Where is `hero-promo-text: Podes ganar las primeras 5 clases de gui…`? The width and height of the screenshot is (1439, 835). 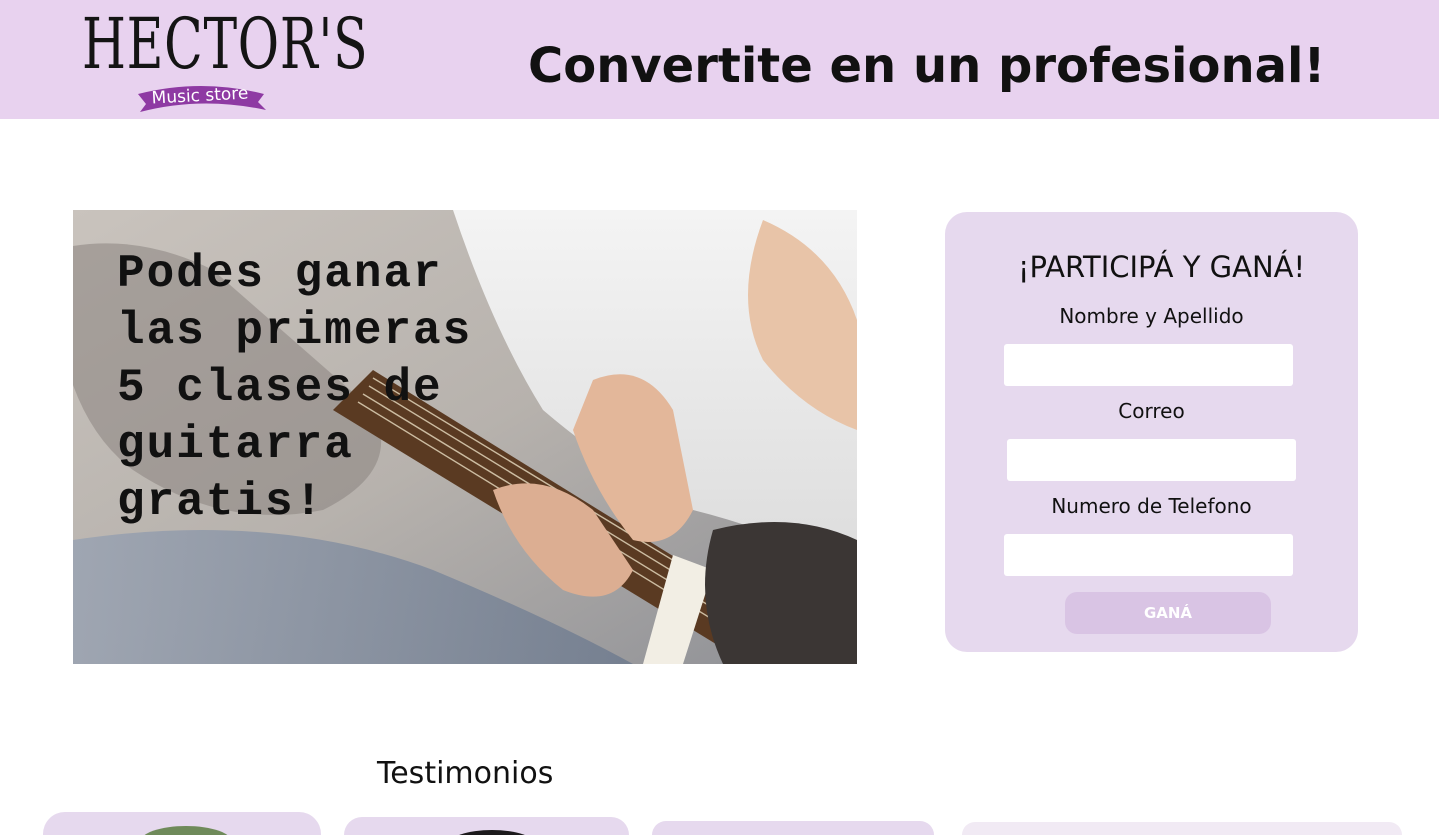 hero-promo-text: Podes ganar las primeras 5 clases de gui… is located at coordinates (295, 388).